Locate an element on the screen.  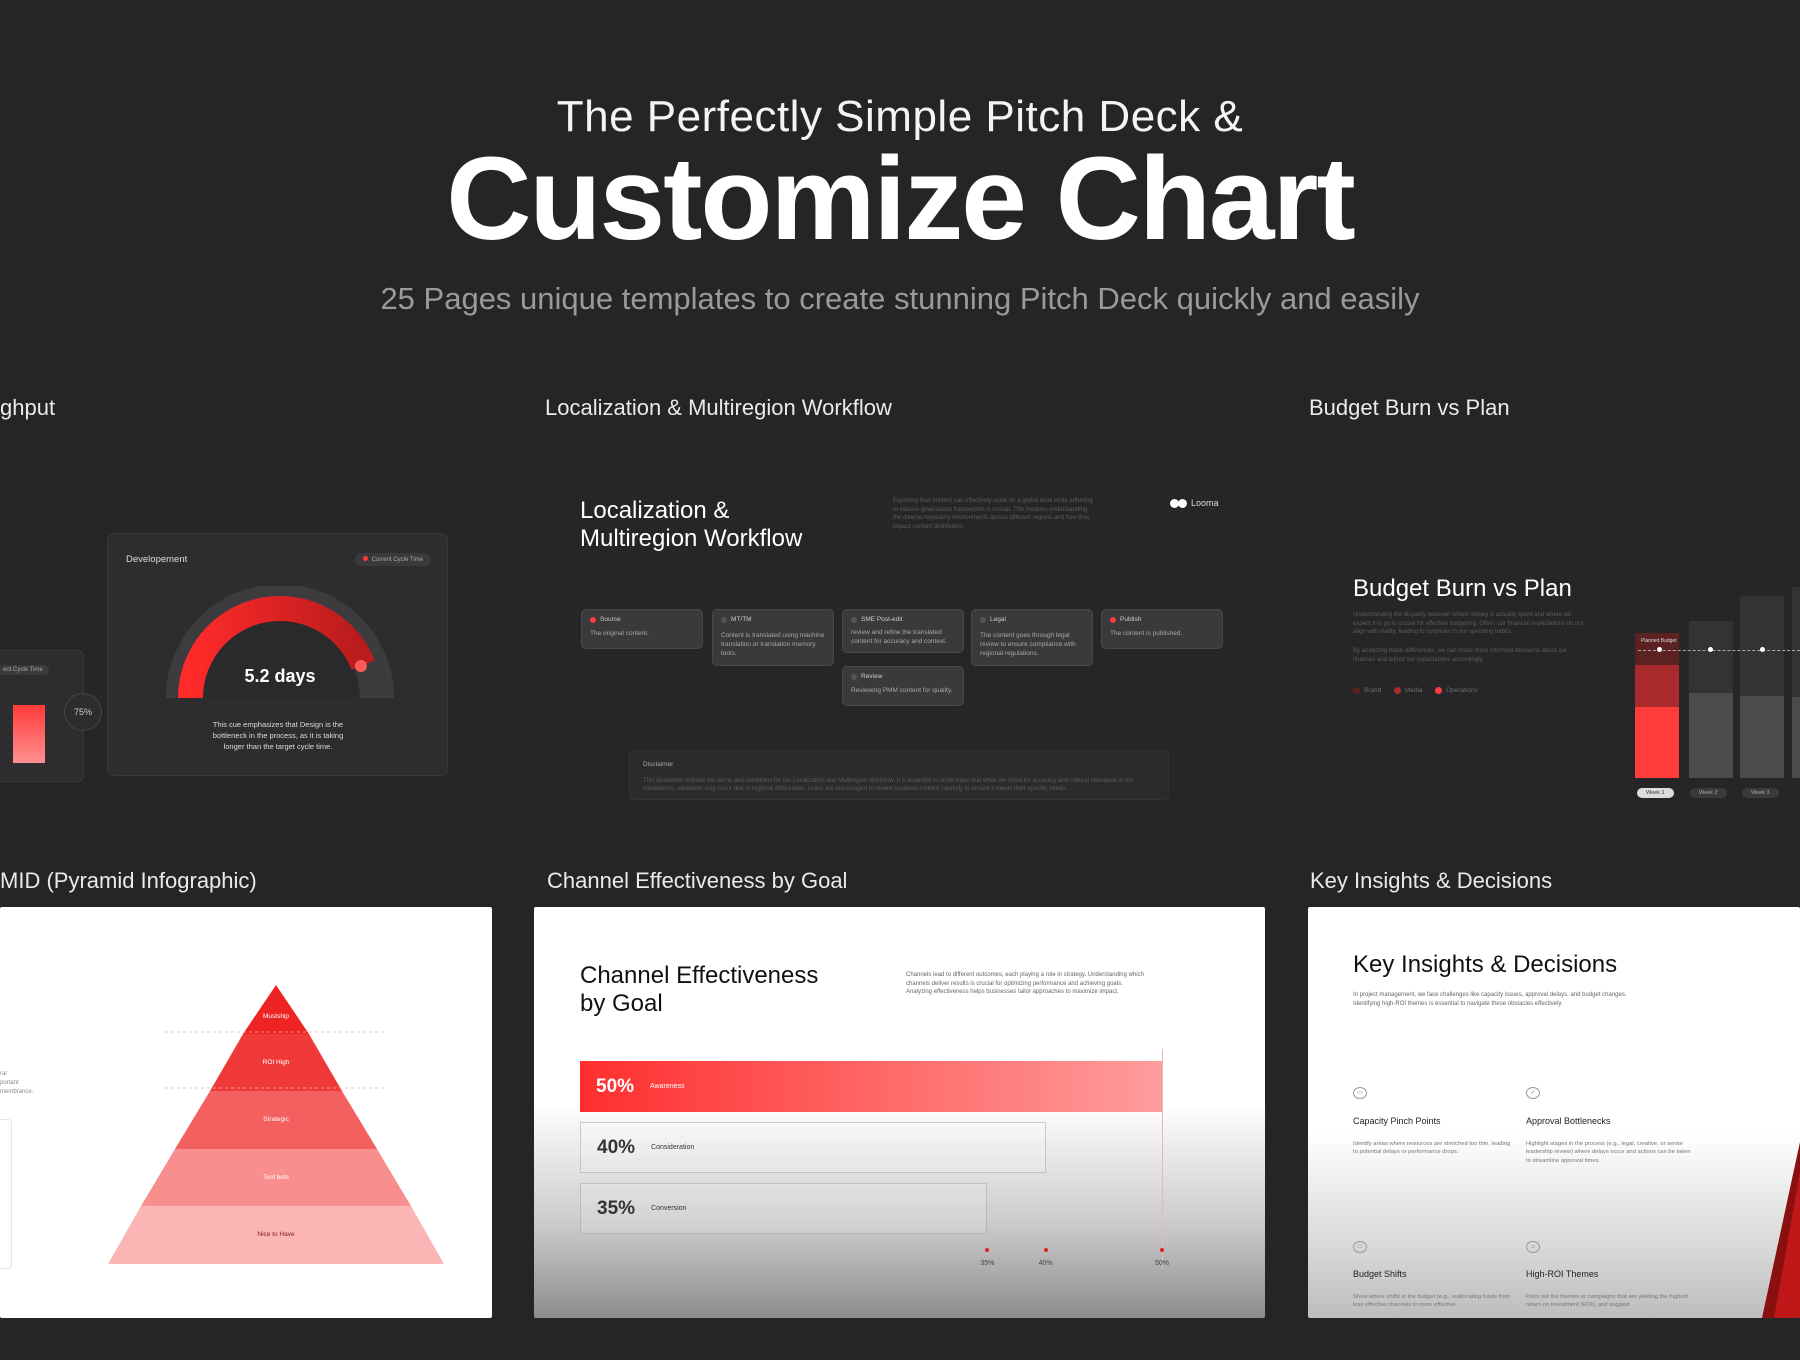
insight-title-1: Capacity Pinch Points is located at coordinates (1397, 1121).